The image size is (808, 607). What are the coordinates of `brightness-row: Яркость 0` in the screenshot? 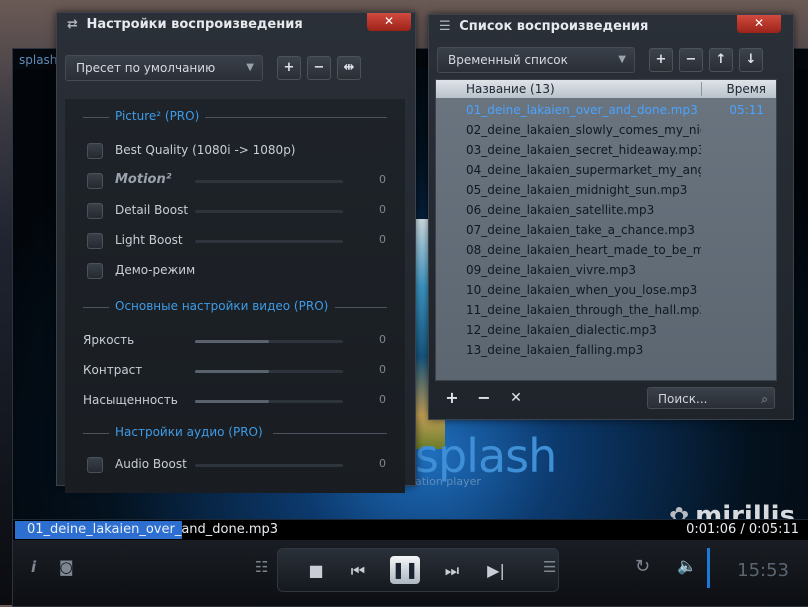 It's located at (235, 341).